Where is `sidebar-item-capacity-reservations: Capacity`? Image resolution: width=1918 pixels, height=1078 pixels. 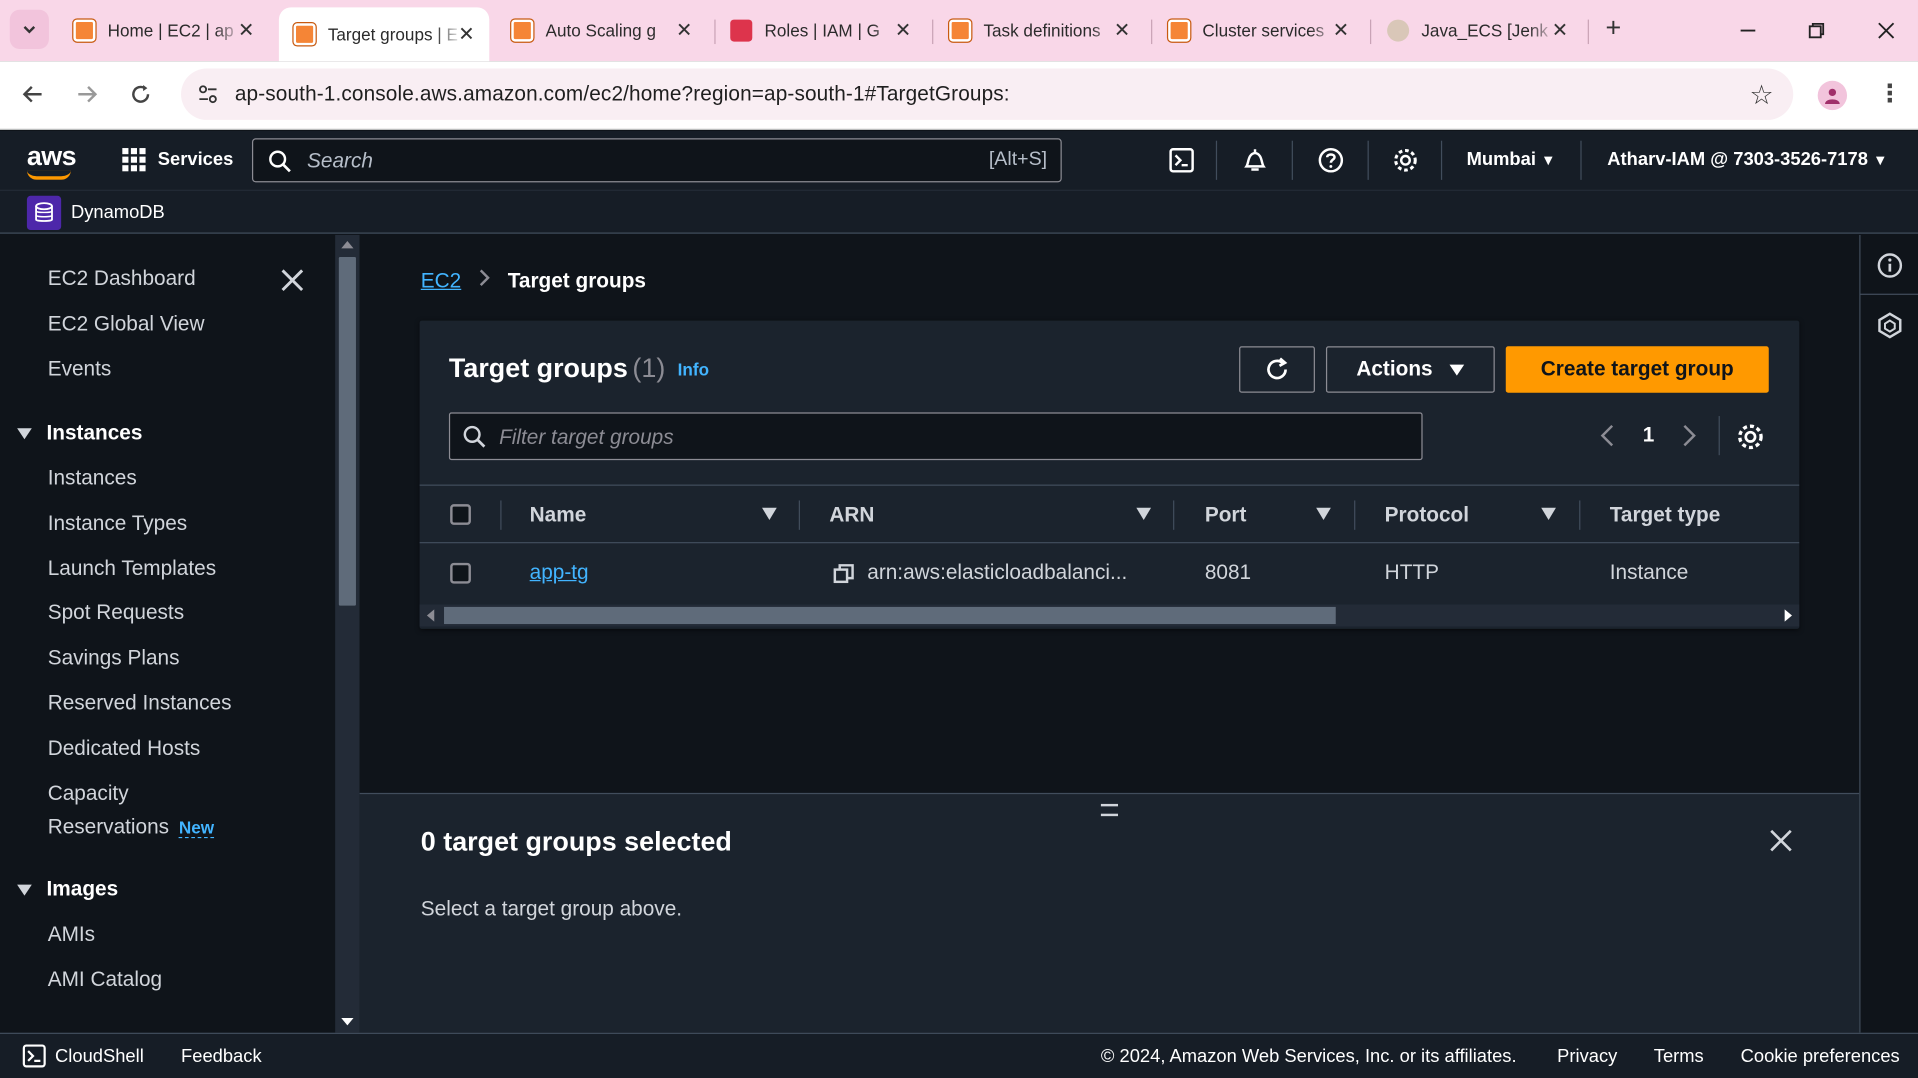 sidebar-item-capacity-reservations: Capacity is located at coordinates (88, 794).